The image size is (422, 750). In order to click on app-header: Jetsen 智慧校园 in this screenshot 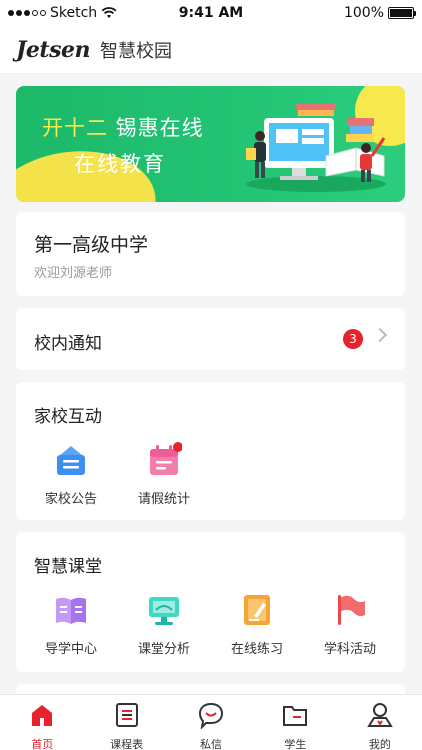, I will do `click(211, 50)`.